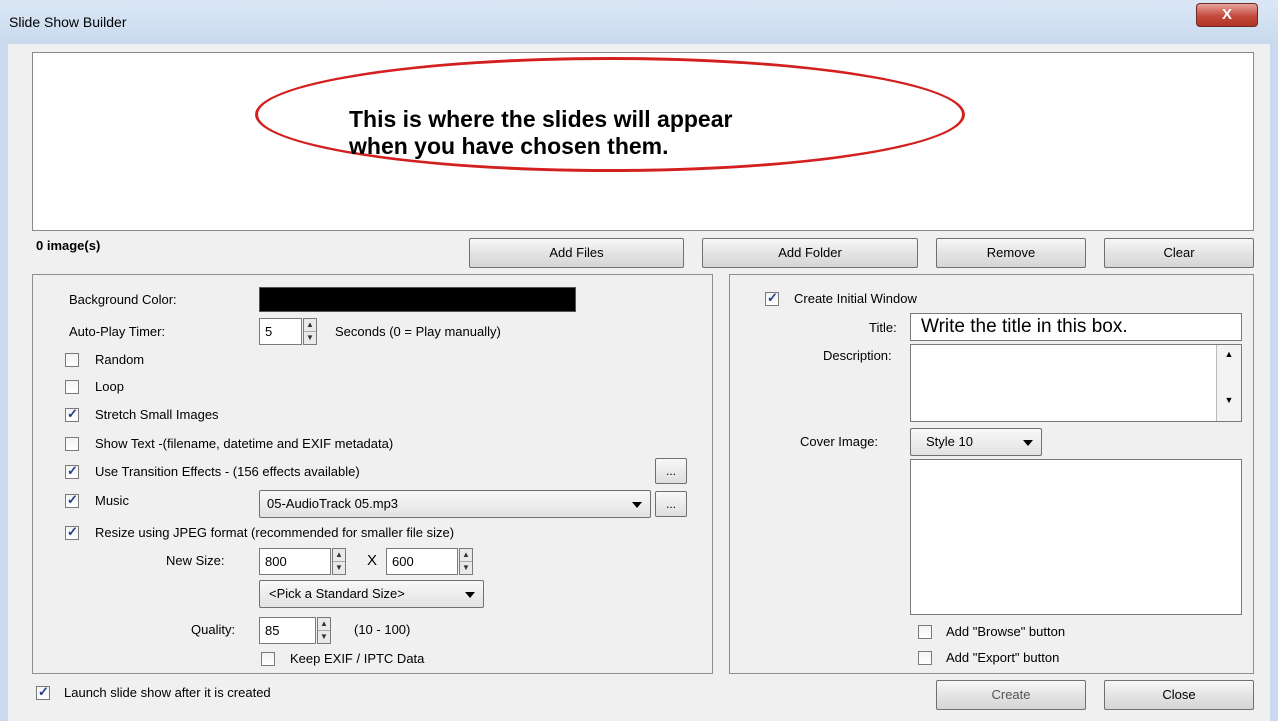 Image resolution: width=1278 pixels, height=721 pixels. I want to click on clear-button: Clear, so click(1179, 253).